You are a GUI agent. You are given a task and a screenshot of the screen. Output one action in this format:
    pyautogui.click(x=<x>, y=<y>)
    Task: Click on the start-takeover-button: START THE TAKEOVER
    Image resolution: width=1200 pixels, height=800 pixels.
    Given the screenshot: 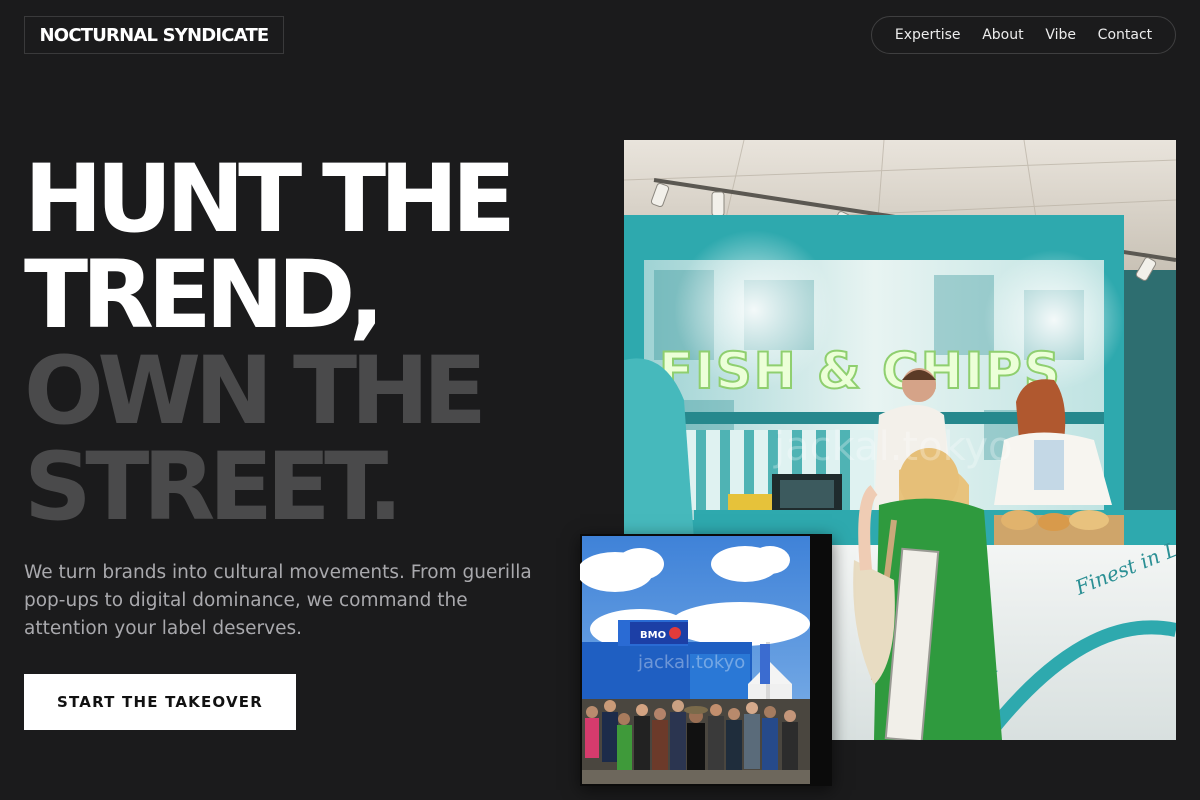 What is the action you would take?
    pyautogui.click(x=160, y=702)
    